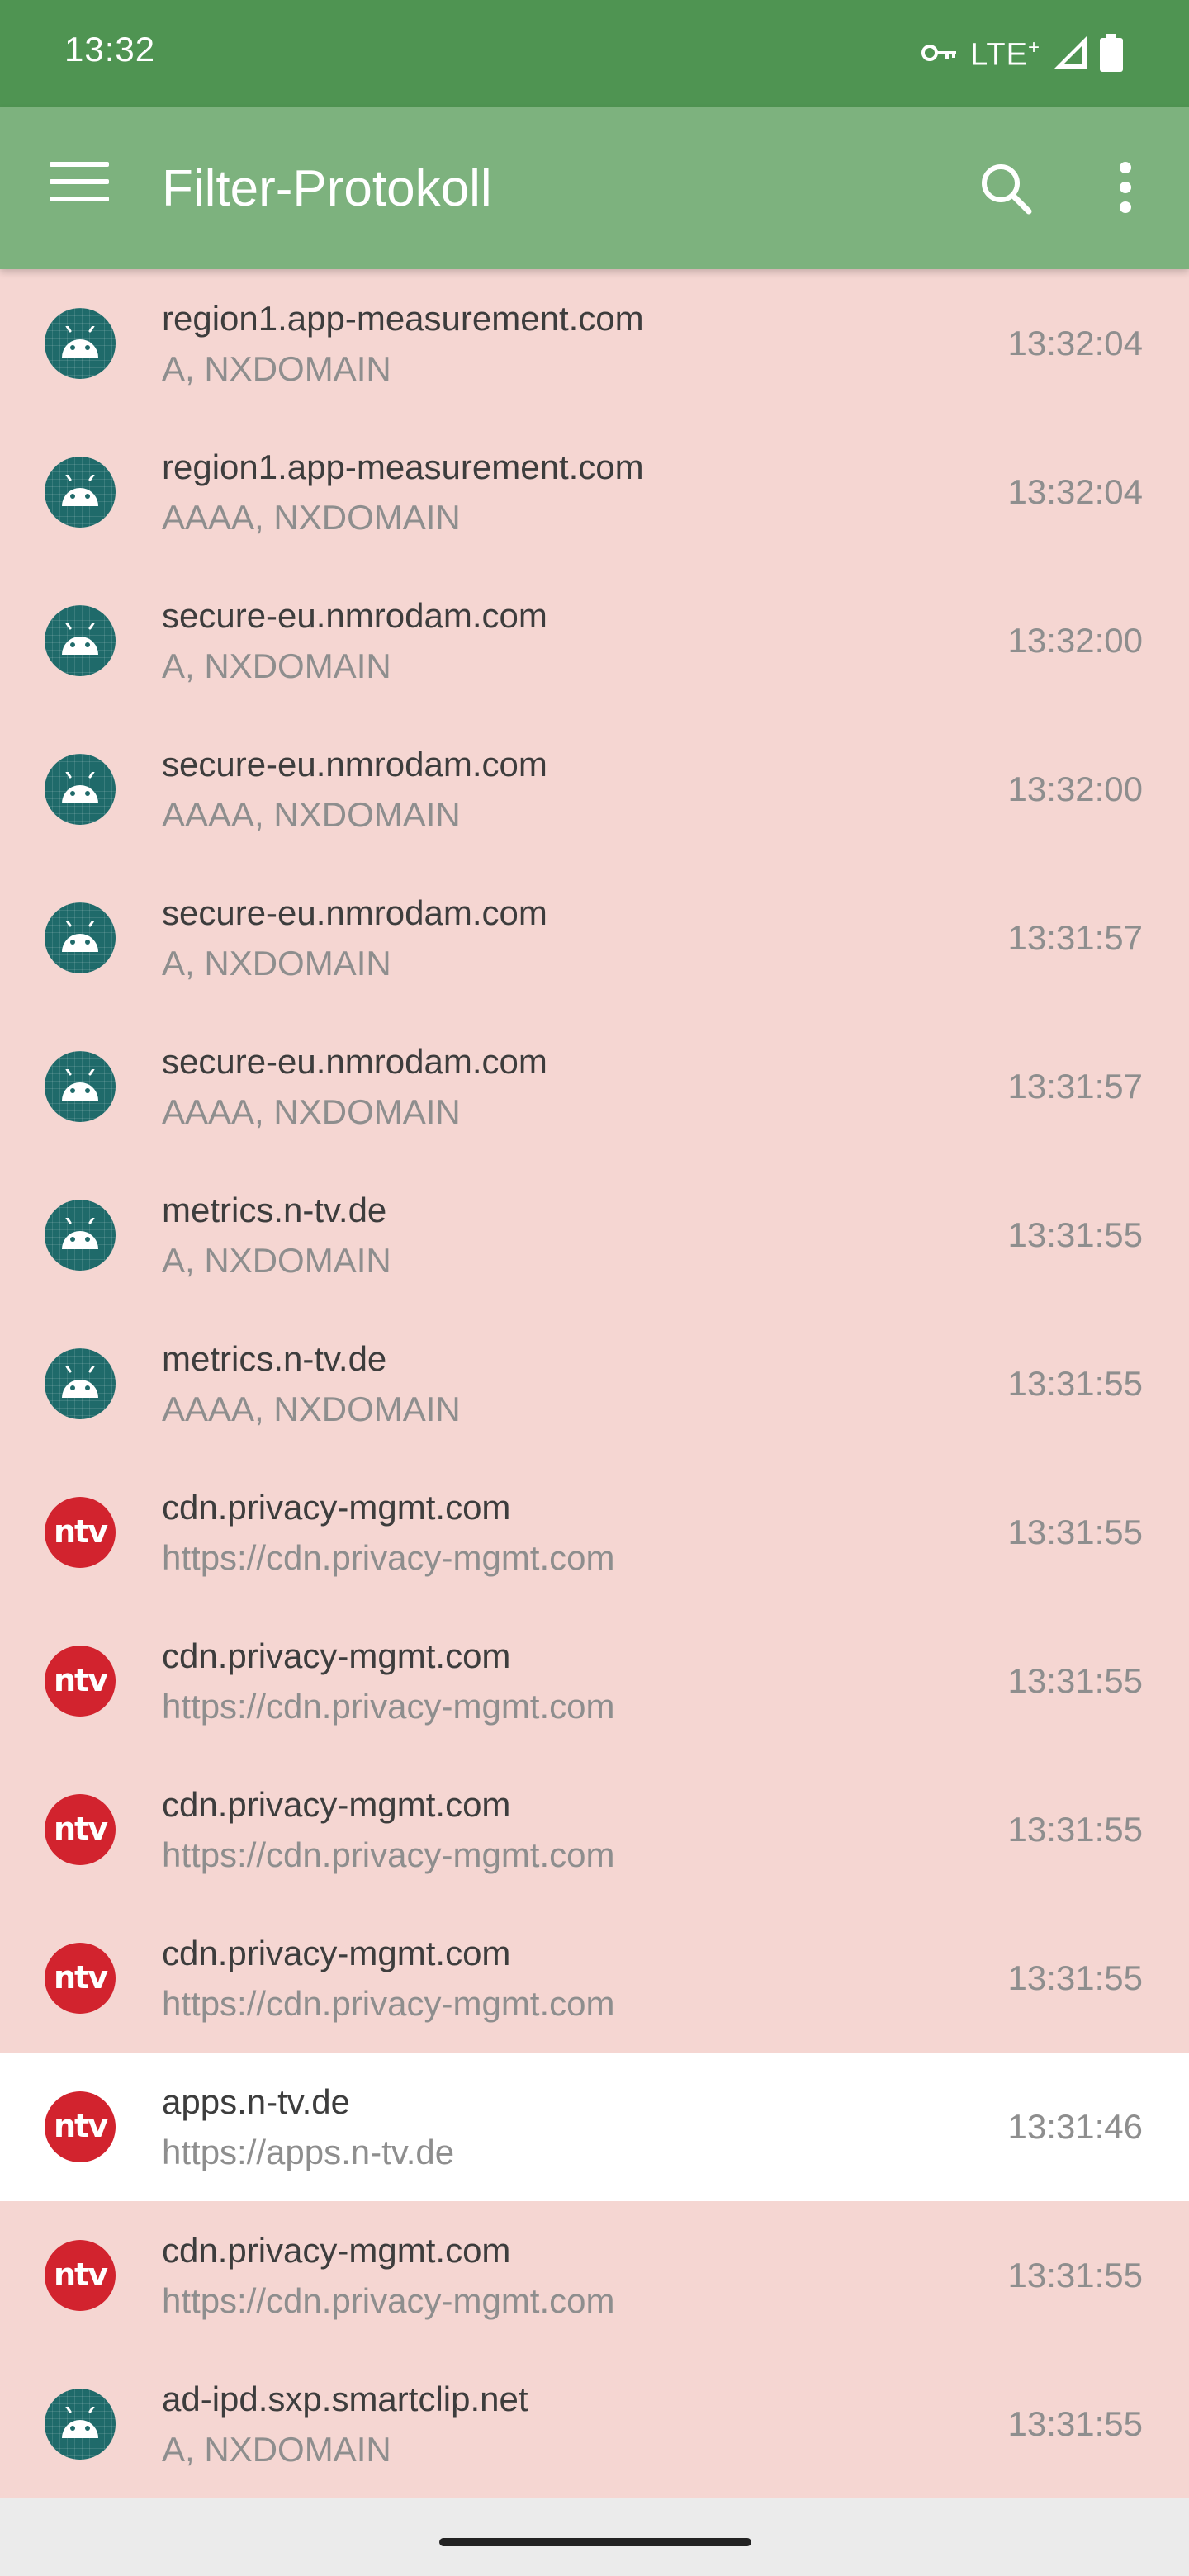  I want to click on signal-icon, so click(1070, 55).